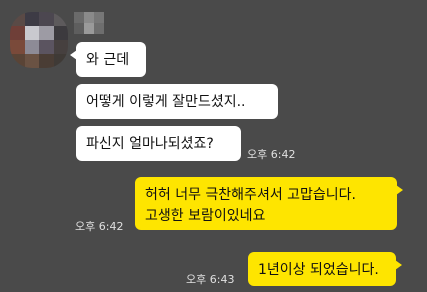 The width and height of the screenshot is (427, 292). What do you see at coordinates (89, 23) in the screenshot?
I see `sender-name` at bounding box center [89, 23].